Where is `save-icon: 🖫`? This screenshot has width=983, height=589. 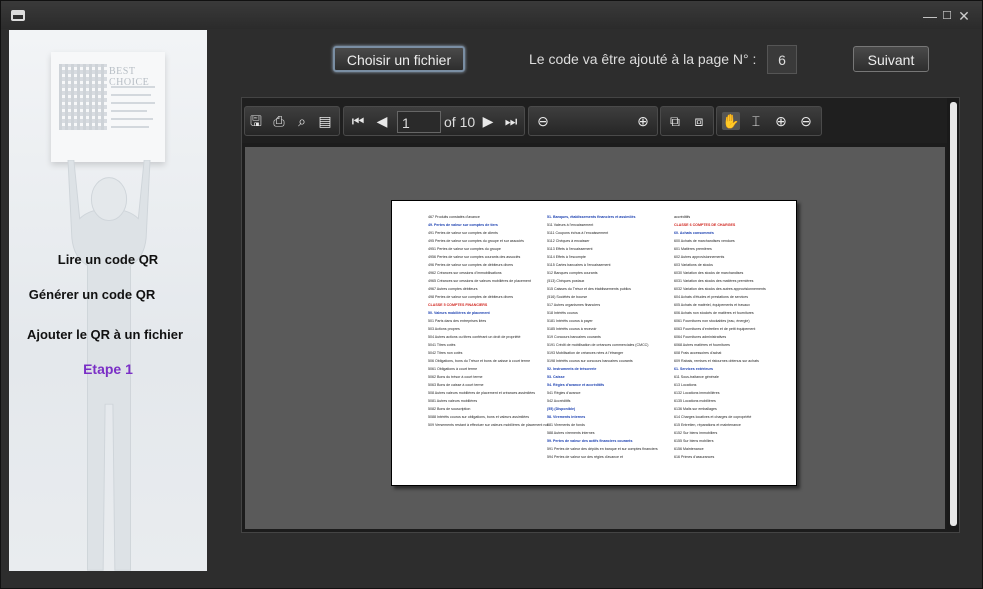
save-icon: 🖫 is located at coordinates (256, 121).